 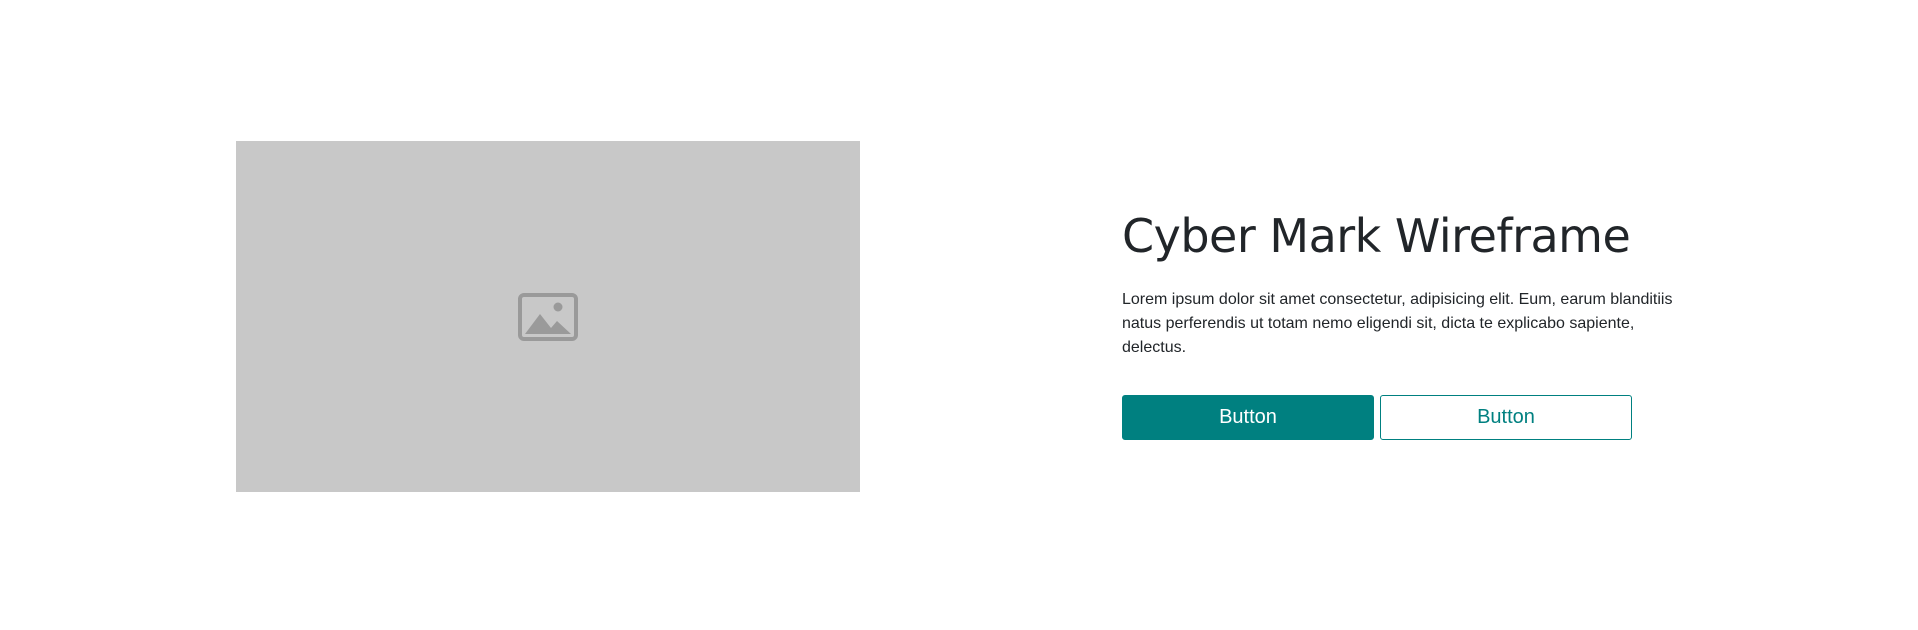 I want to click on image-icon, so click(x=548, y=316).